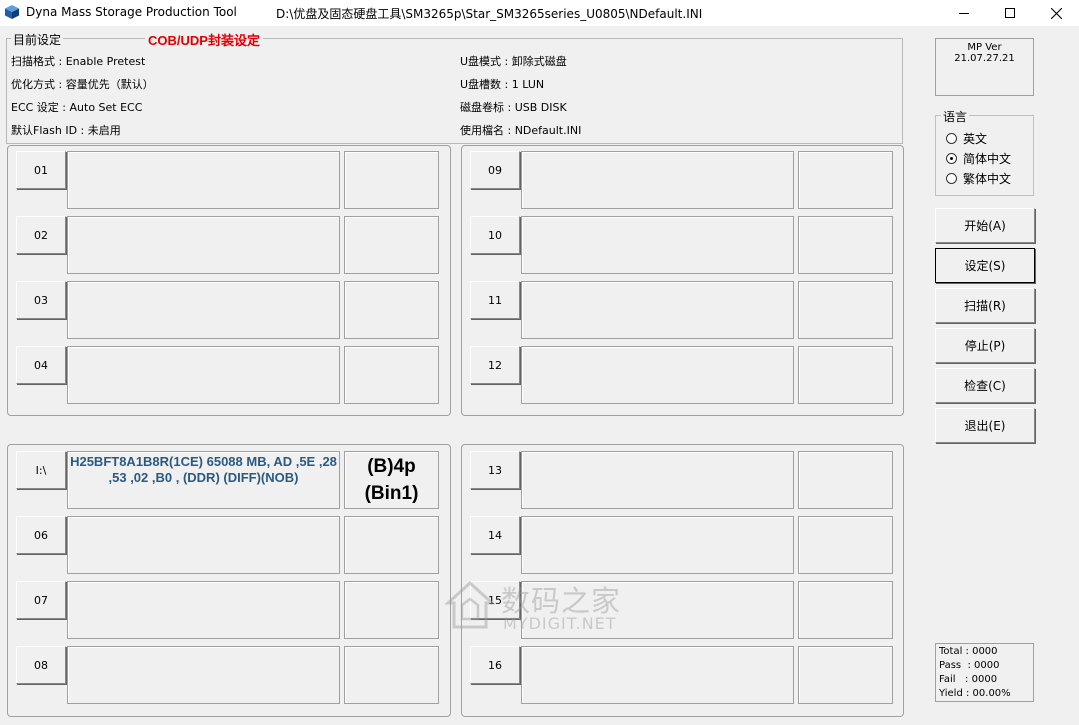  I want to click on port-button: 09, so click(495, 170).